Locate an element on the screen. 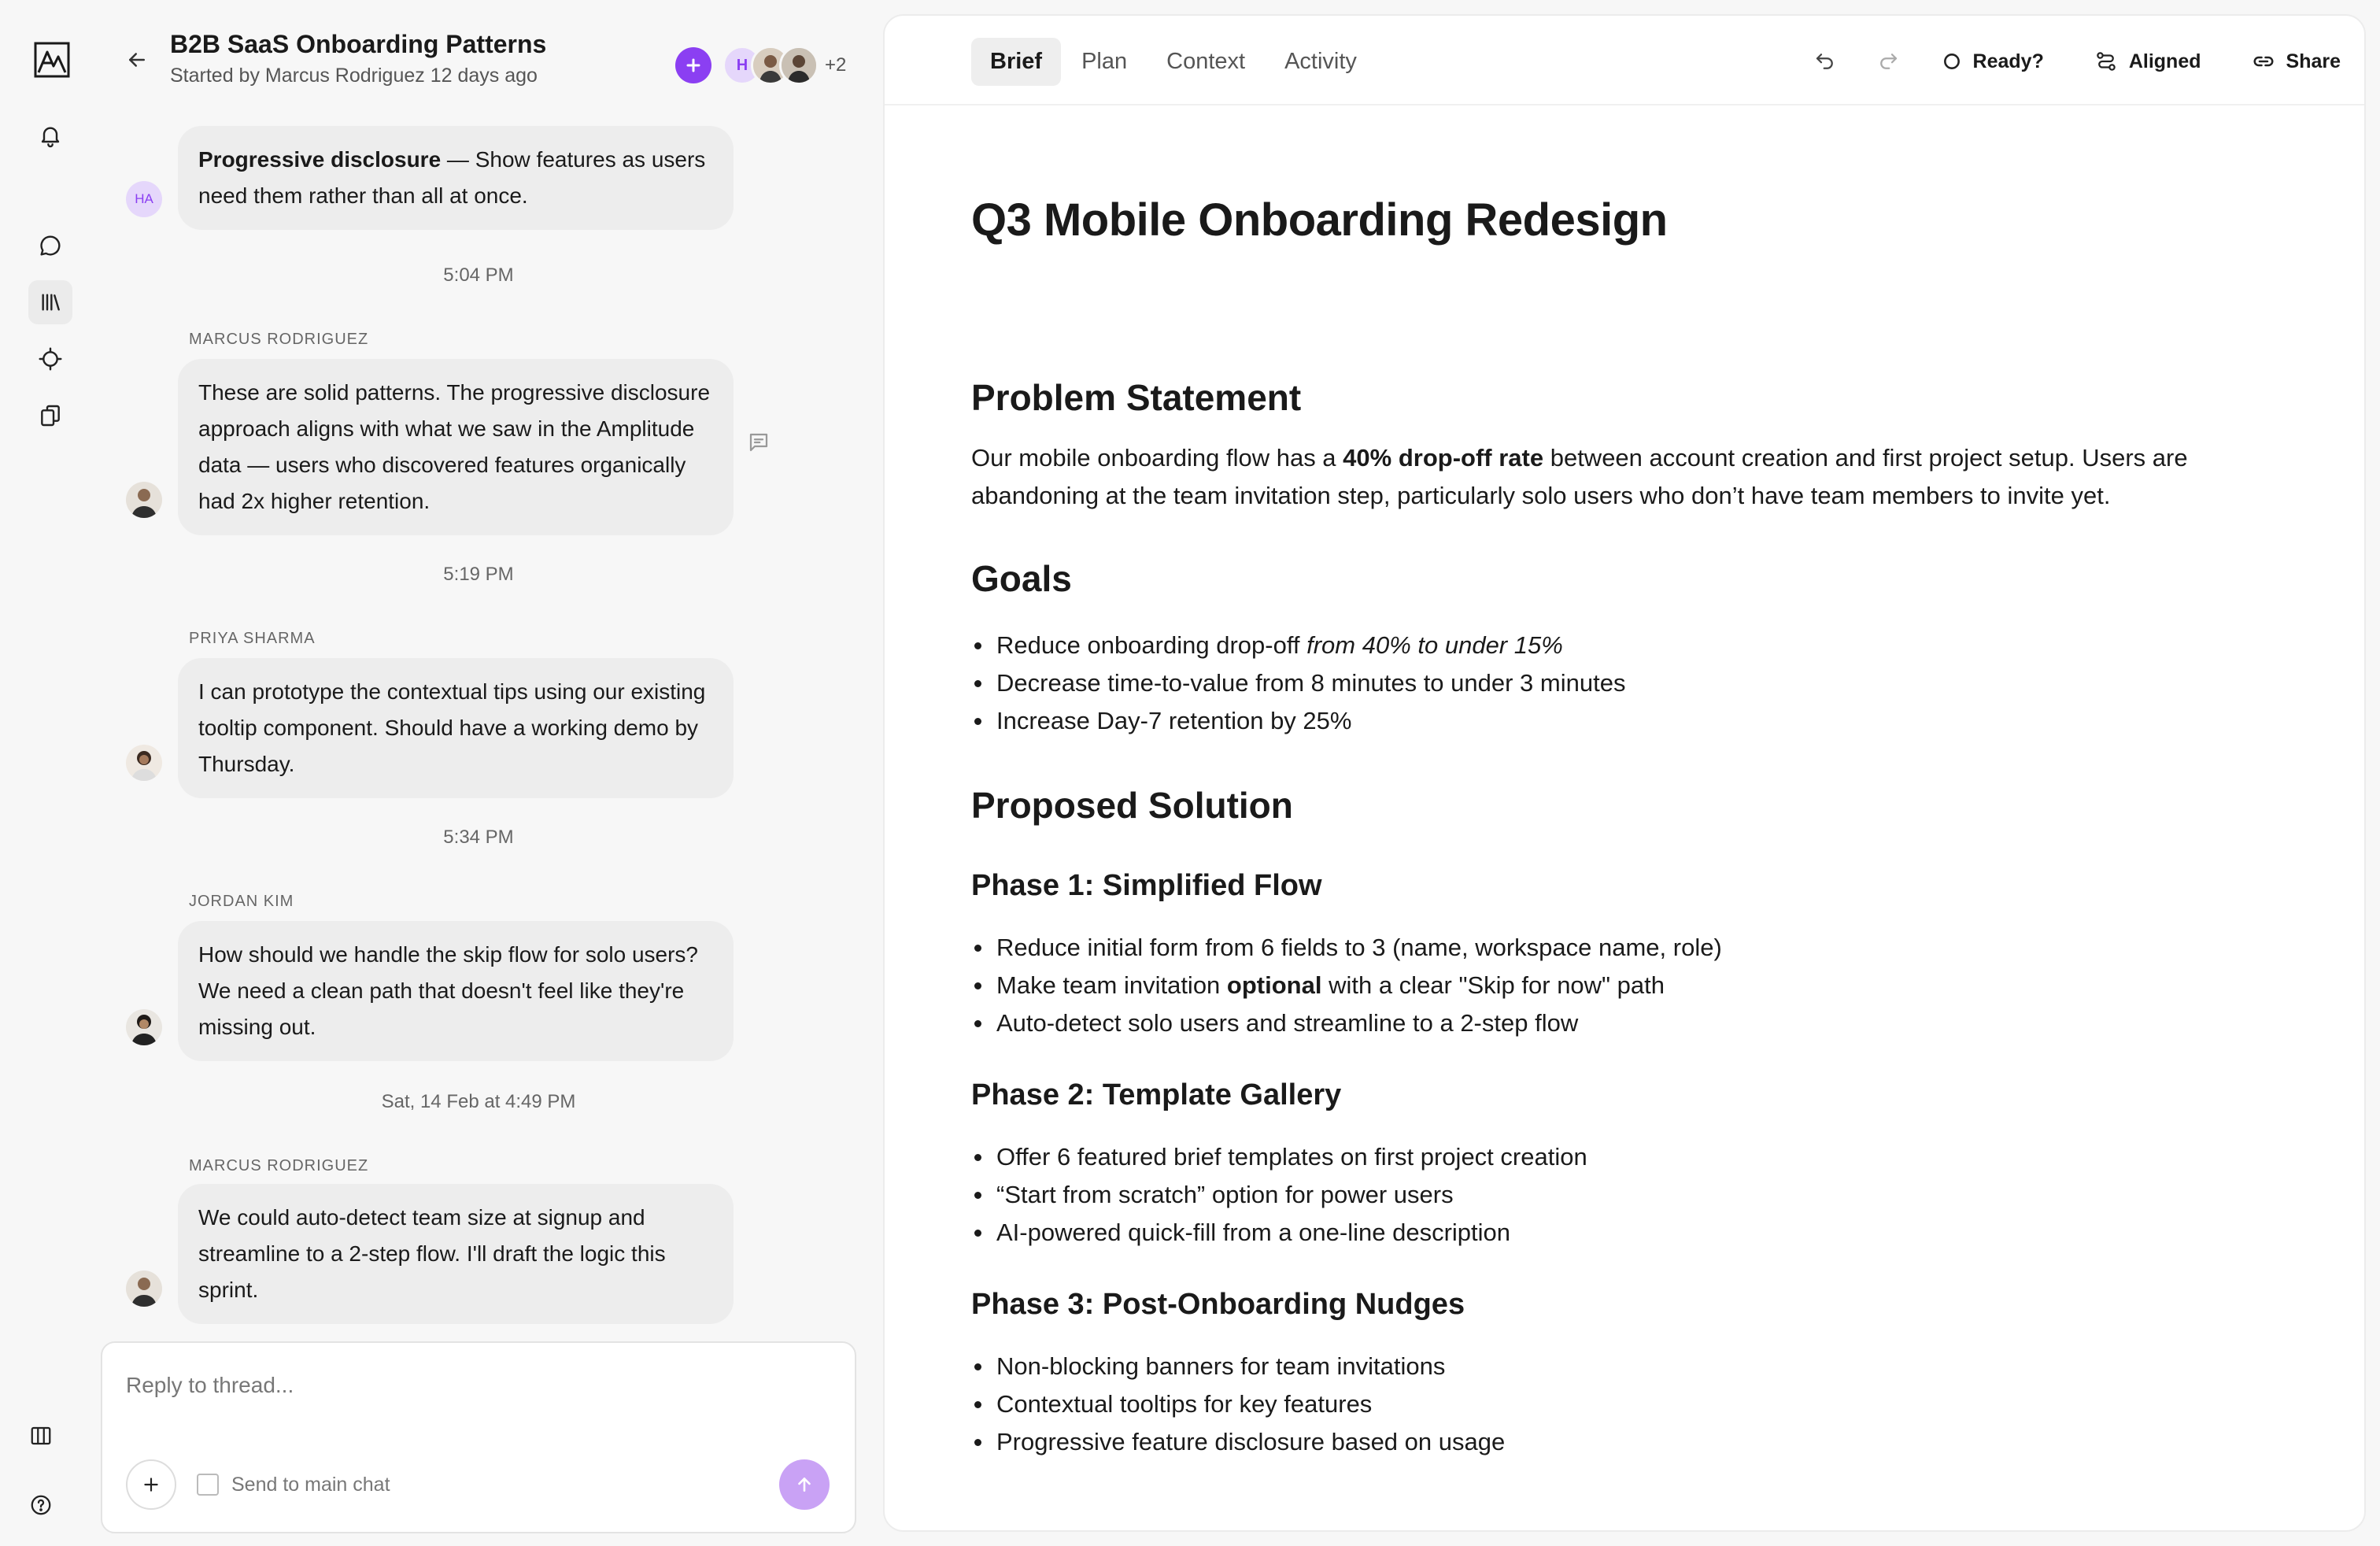  tab-plan: Plan is located at coordinates (1104, 62).